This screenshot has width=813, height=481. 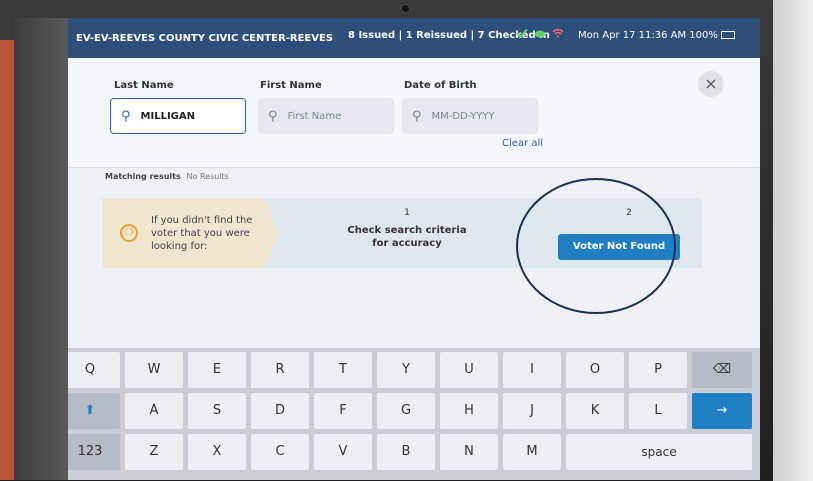 What do you see at coordinates (406, 411) in the screenshot?
I see `key-g: G` at bounding box center [406, 411].